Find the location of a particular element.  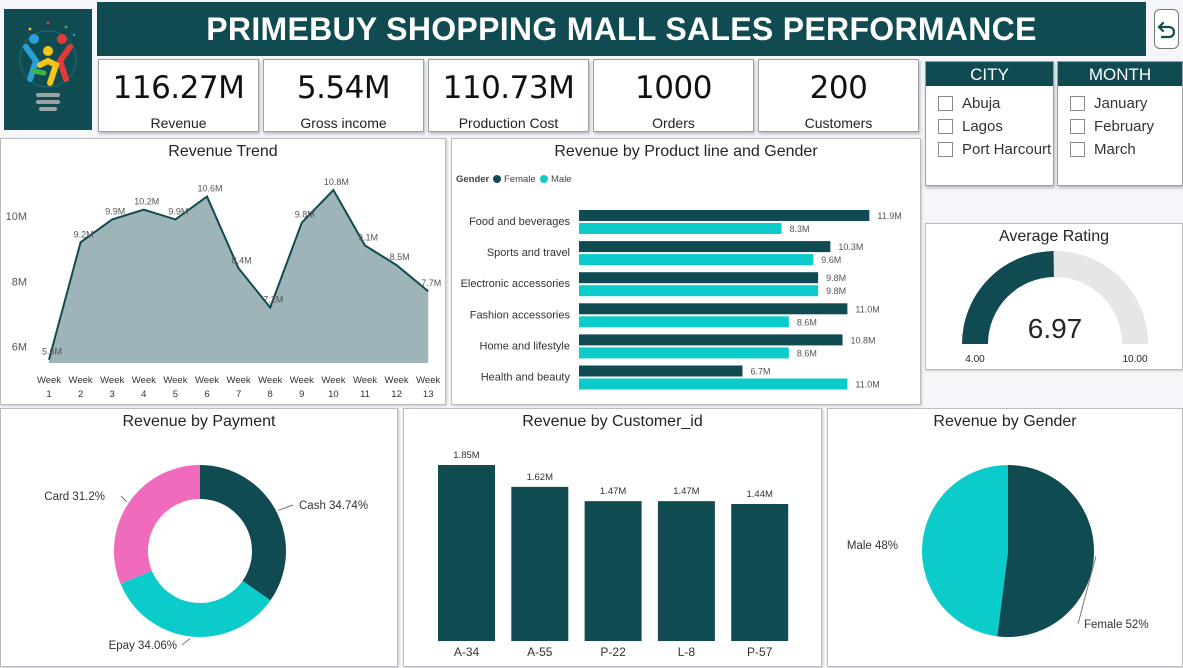

data-label: 5.6M is located at coordinates (52, 352).